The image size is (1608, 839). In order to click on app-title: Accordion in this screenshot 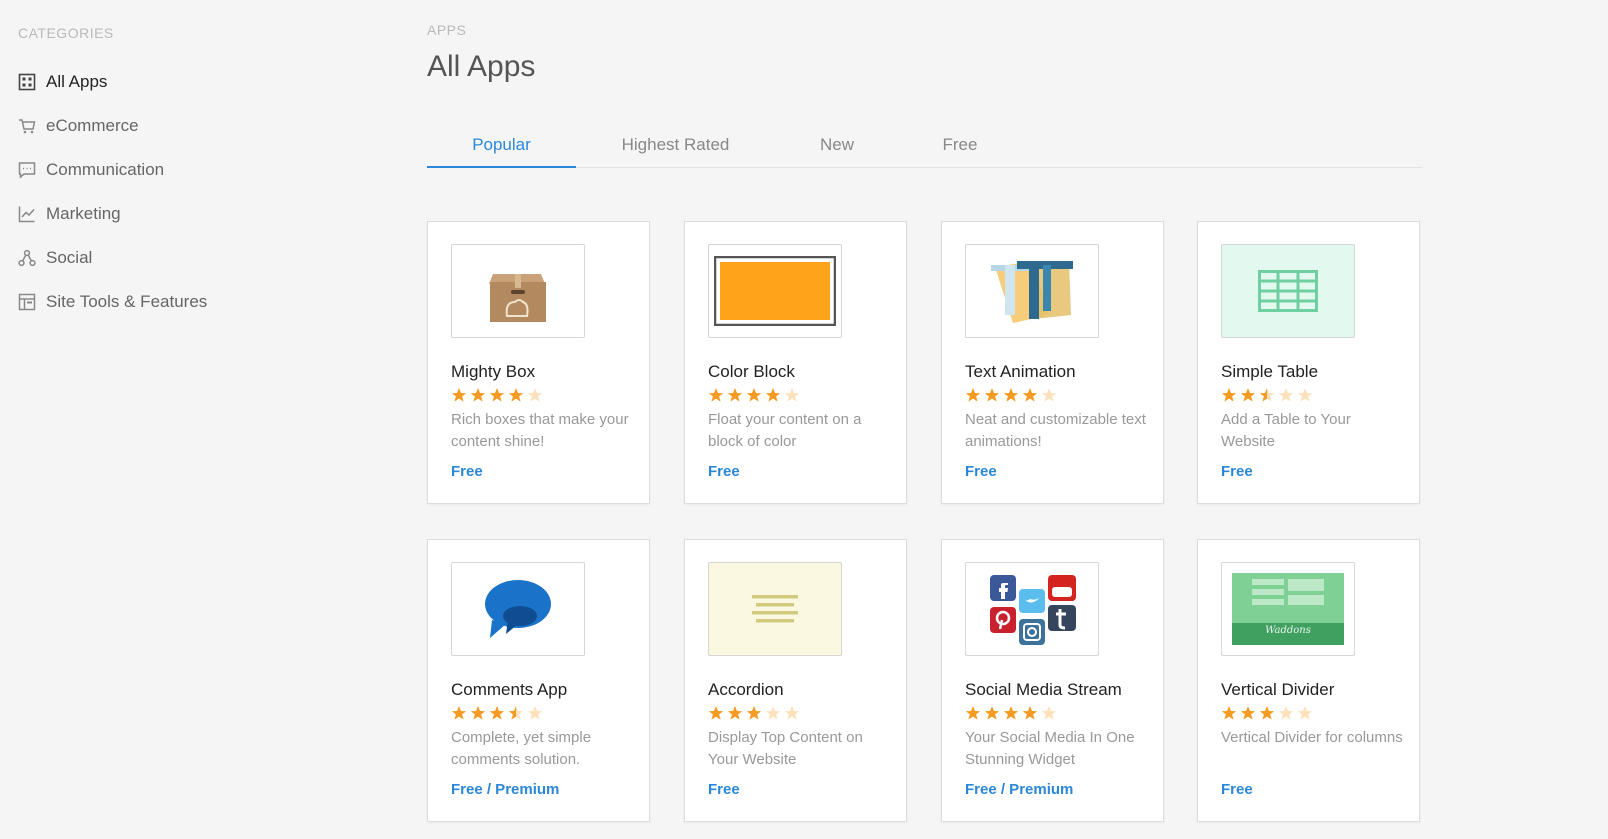, I will do `click(746, 689)`.